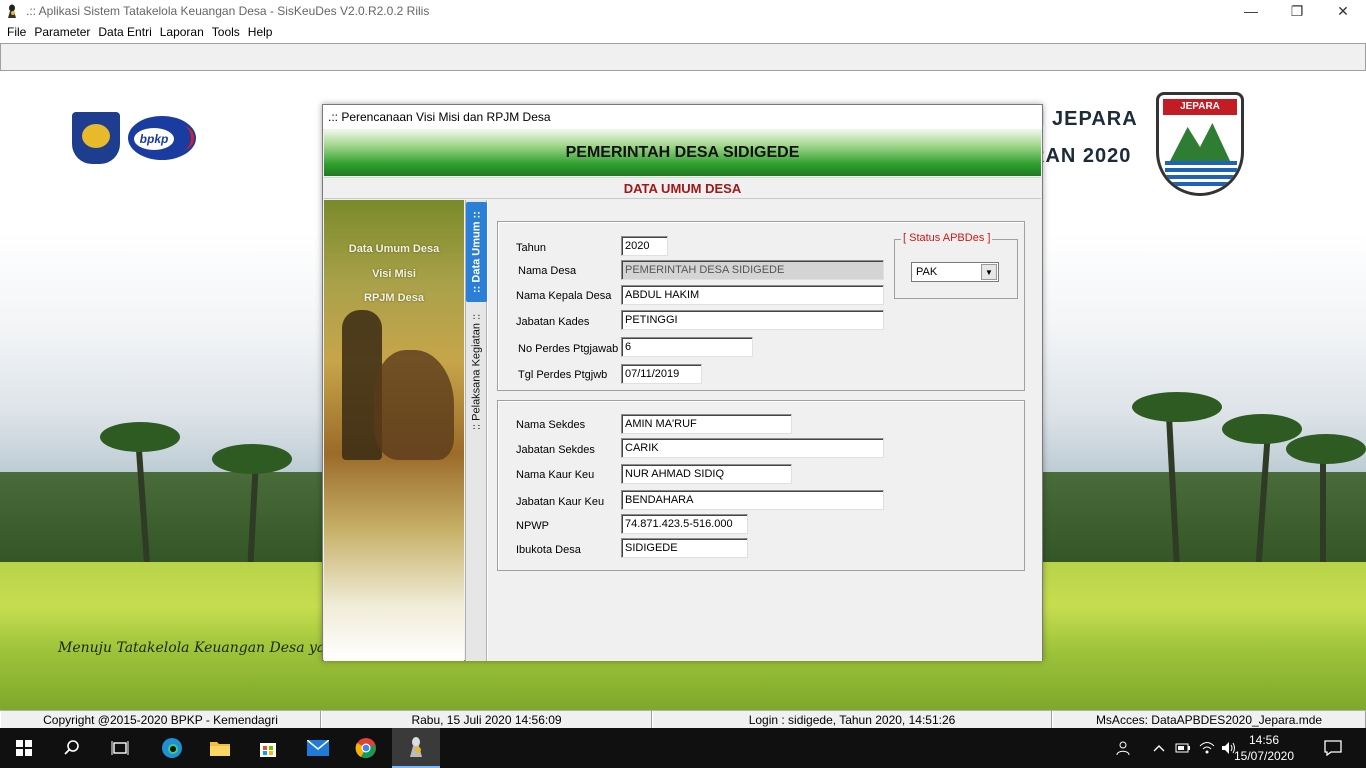  Describe the element at coordinates (752, 448) in the screenshot. I see `jabatan-sekdes-field: CARIK` at that location.